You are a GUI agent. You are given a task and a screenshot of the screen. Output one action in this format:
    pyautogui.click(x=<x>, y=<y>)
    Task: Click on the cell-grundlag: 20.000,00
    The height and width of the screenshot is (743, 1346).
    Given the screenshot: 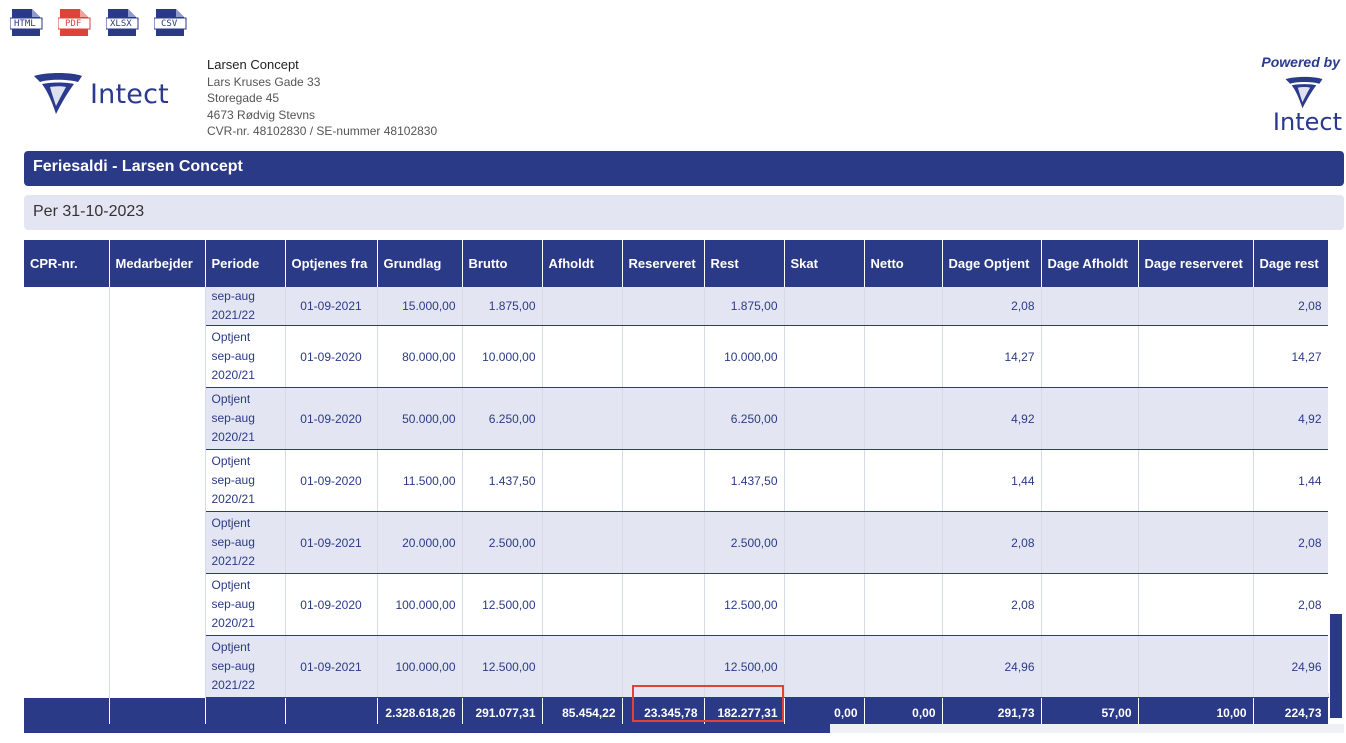 What is the action you would take?
    pyautogui.click(x=420, y=542)
    